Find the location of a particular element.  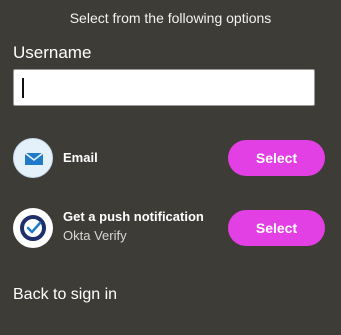

select-email-button: Select is located at coordinates (276, 158).